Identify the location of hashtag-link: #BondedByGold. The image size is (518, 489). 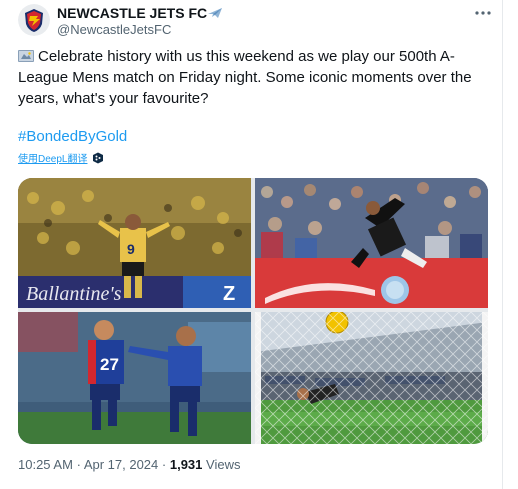
(72, 136).